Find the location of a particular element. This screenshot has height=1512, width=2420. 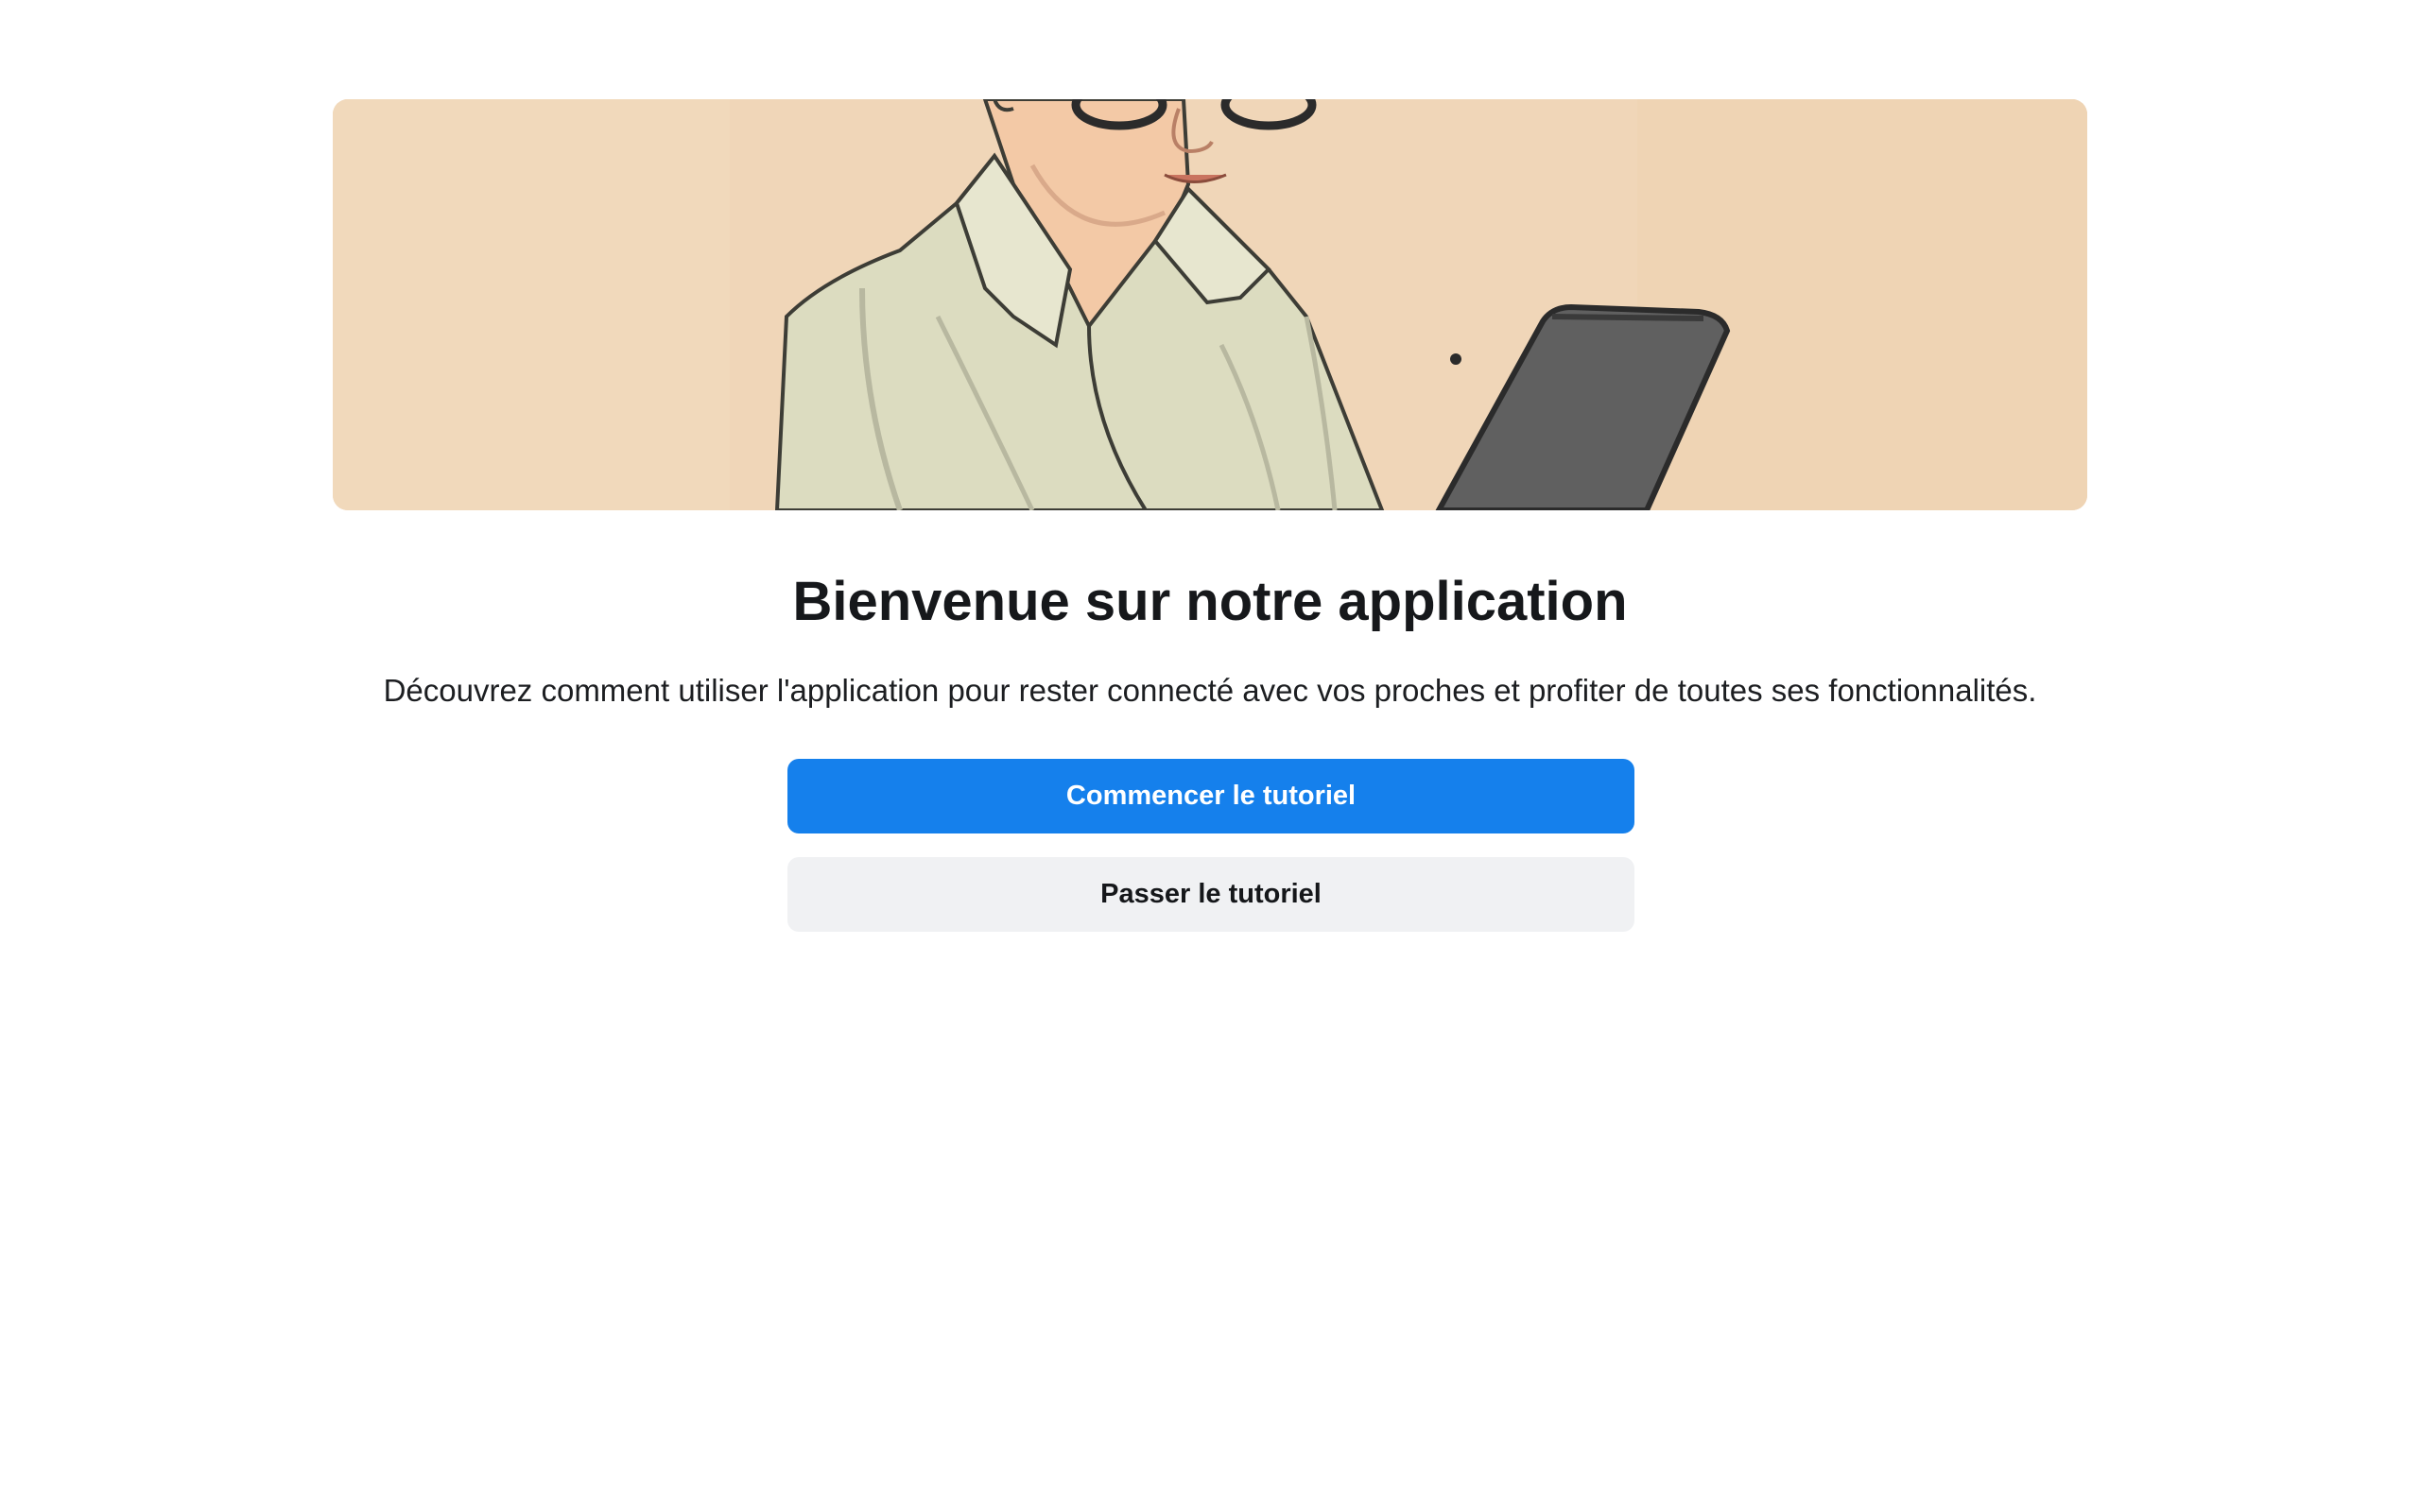

skip-tutorial-button: Passer le tutoriel is located at coordinates (1210, 894).